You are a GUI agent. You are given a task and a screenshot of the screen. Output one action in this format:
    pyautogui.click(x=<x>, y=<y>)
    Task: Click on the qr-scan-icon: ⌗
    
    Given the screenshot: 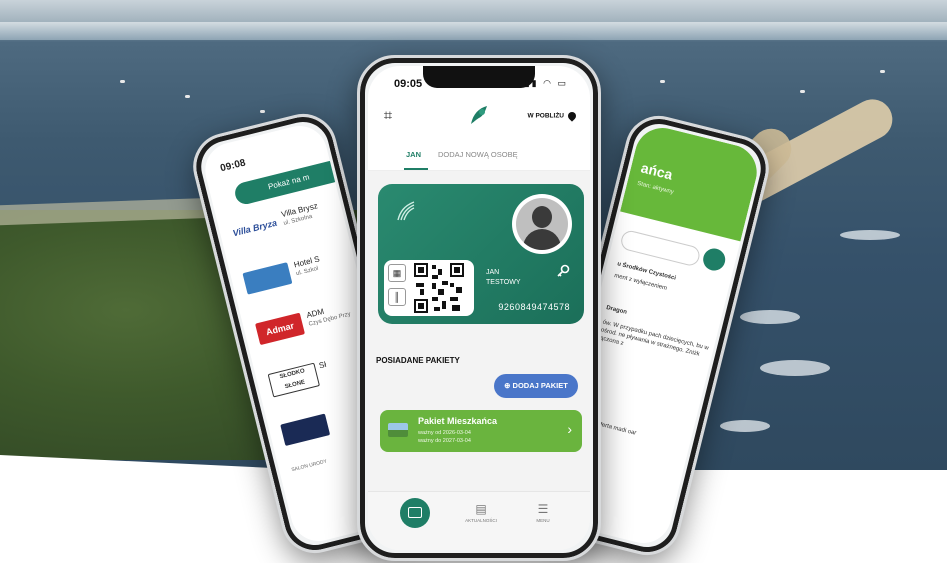 What is the action you would take?
    pyautogui.click(x=388, y=116)
    